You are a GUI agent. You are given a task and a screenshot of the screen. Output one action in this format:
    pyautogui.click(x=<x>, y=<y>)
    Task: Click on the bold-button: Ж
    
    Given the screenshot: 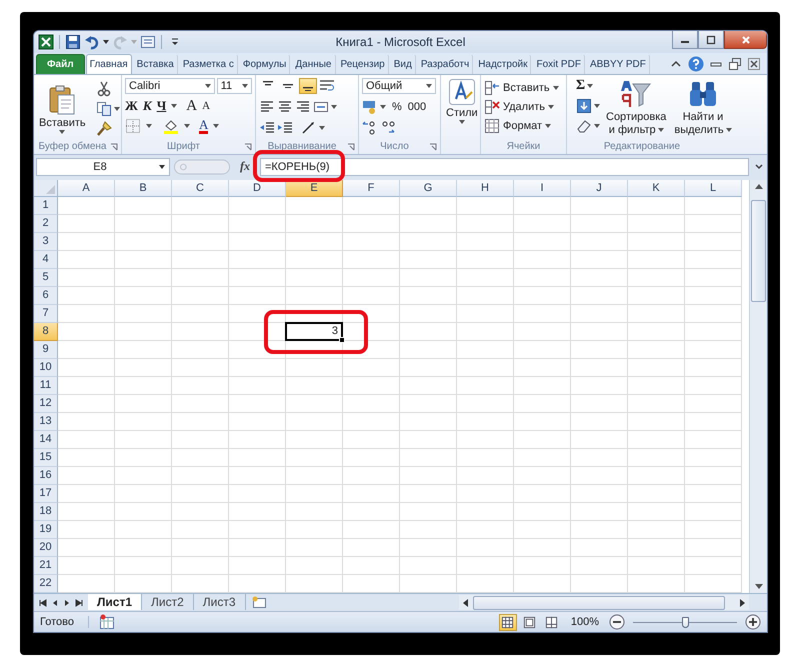 What is the action you would take?
    pyautogui.click(x=131, y=106)
    